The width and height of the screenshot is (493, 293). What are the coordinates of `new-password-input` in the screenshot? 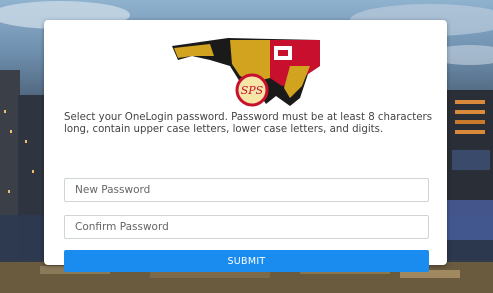 It's located at (246, 190).